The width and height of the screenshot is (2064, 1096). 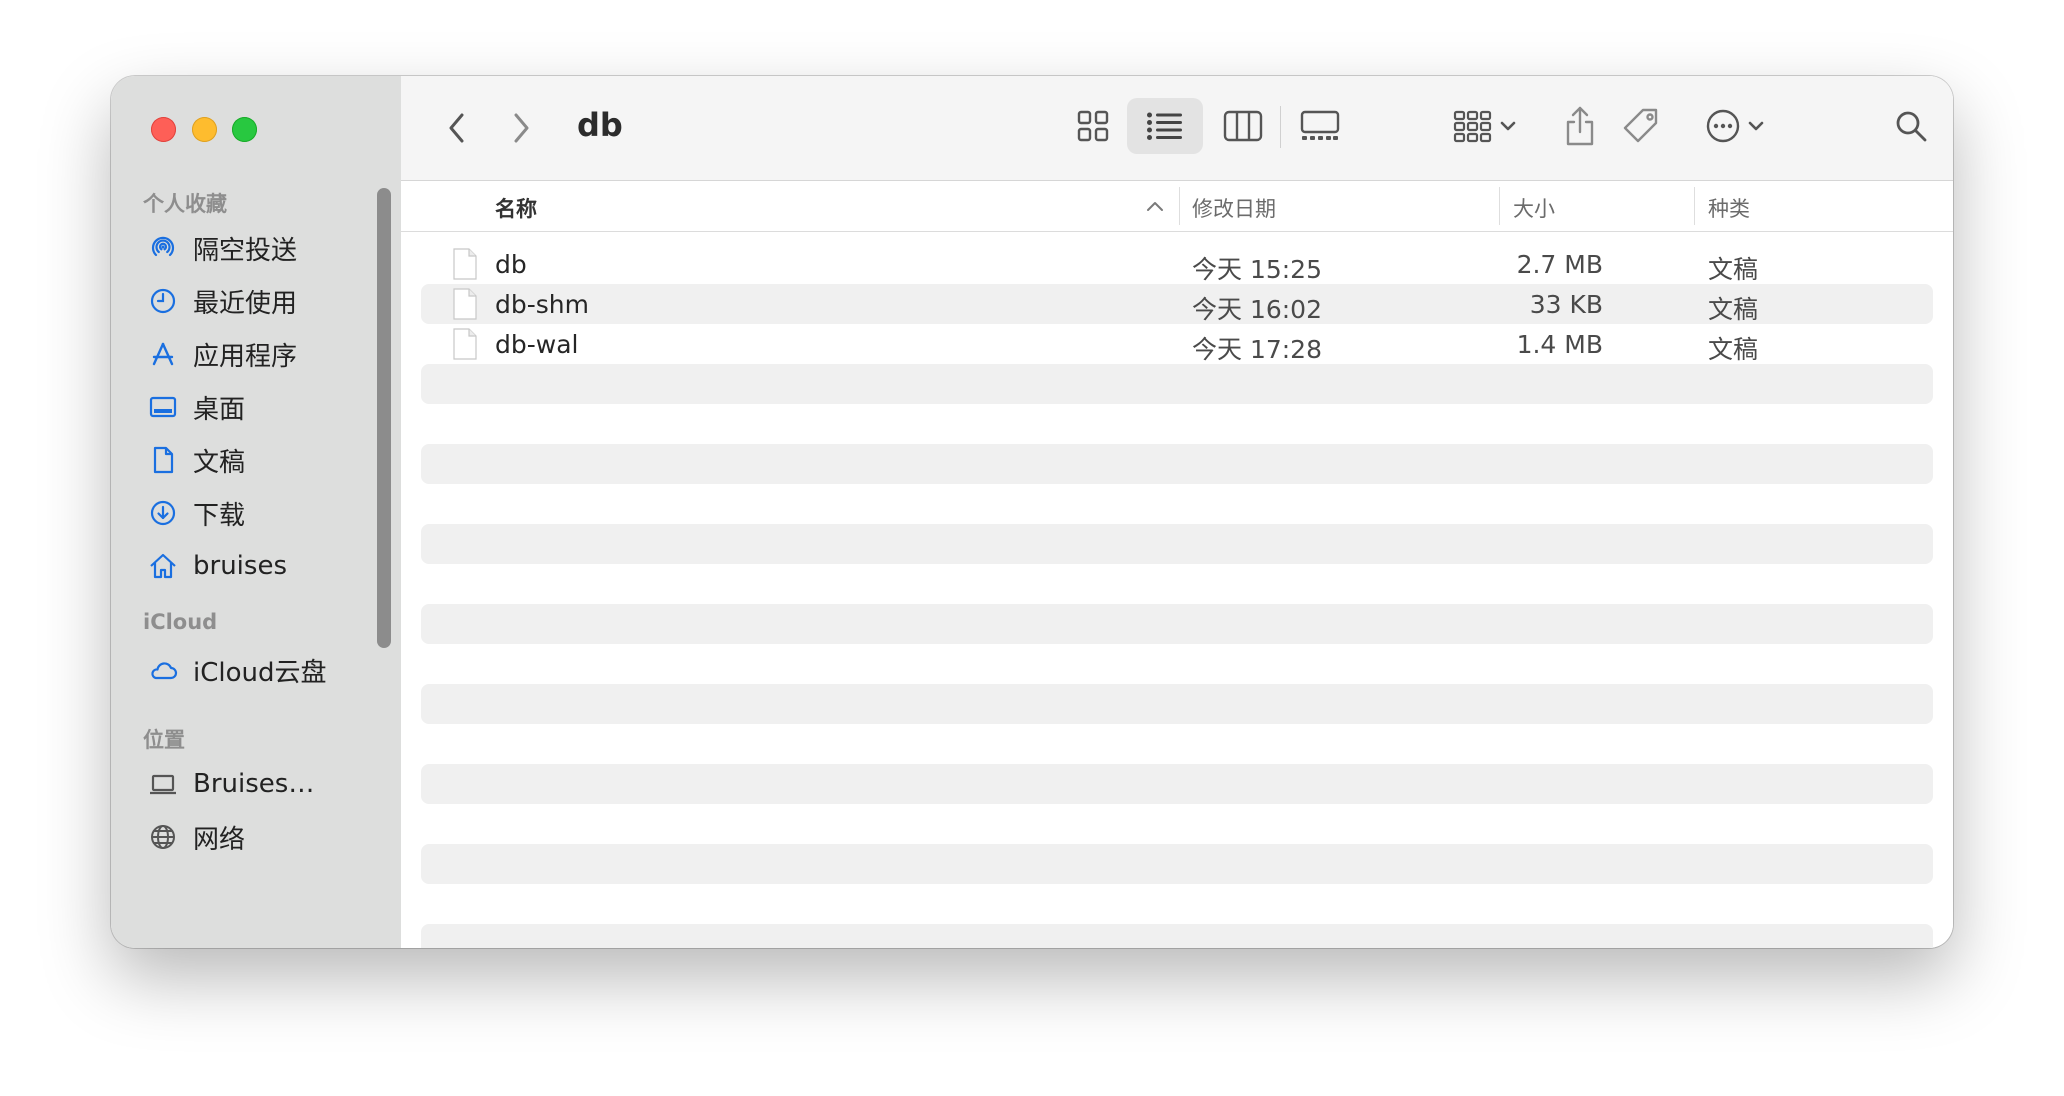 I want to click on search-button, so click(x=1911, y=126).